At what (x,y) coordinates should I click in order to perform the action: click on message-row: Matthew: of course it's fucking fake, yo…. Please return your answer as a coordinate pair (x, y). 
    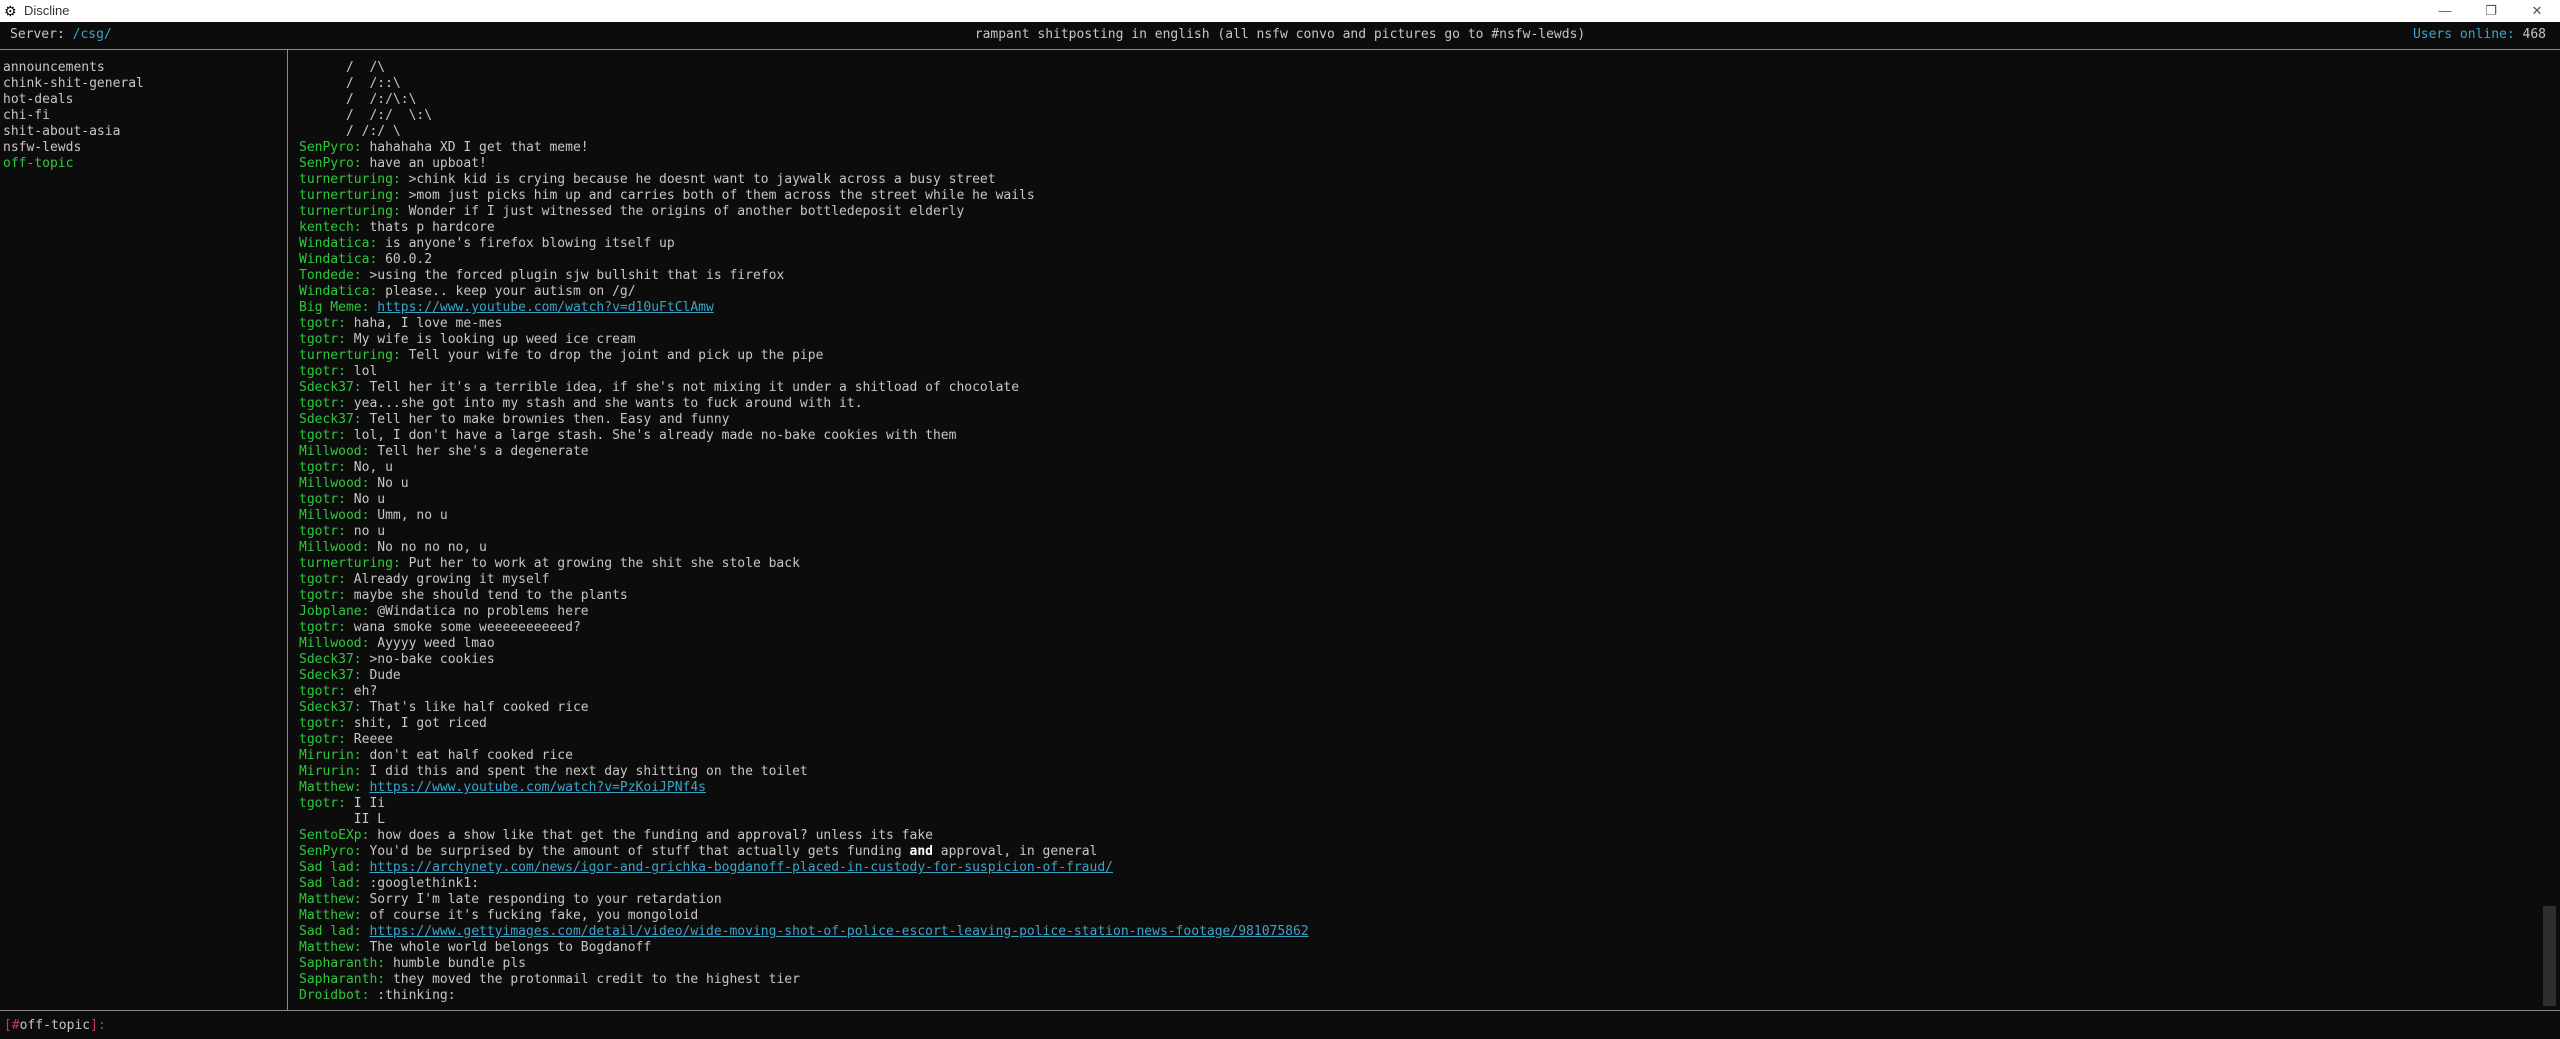
    Looking at the image, I should click on (499, 915).